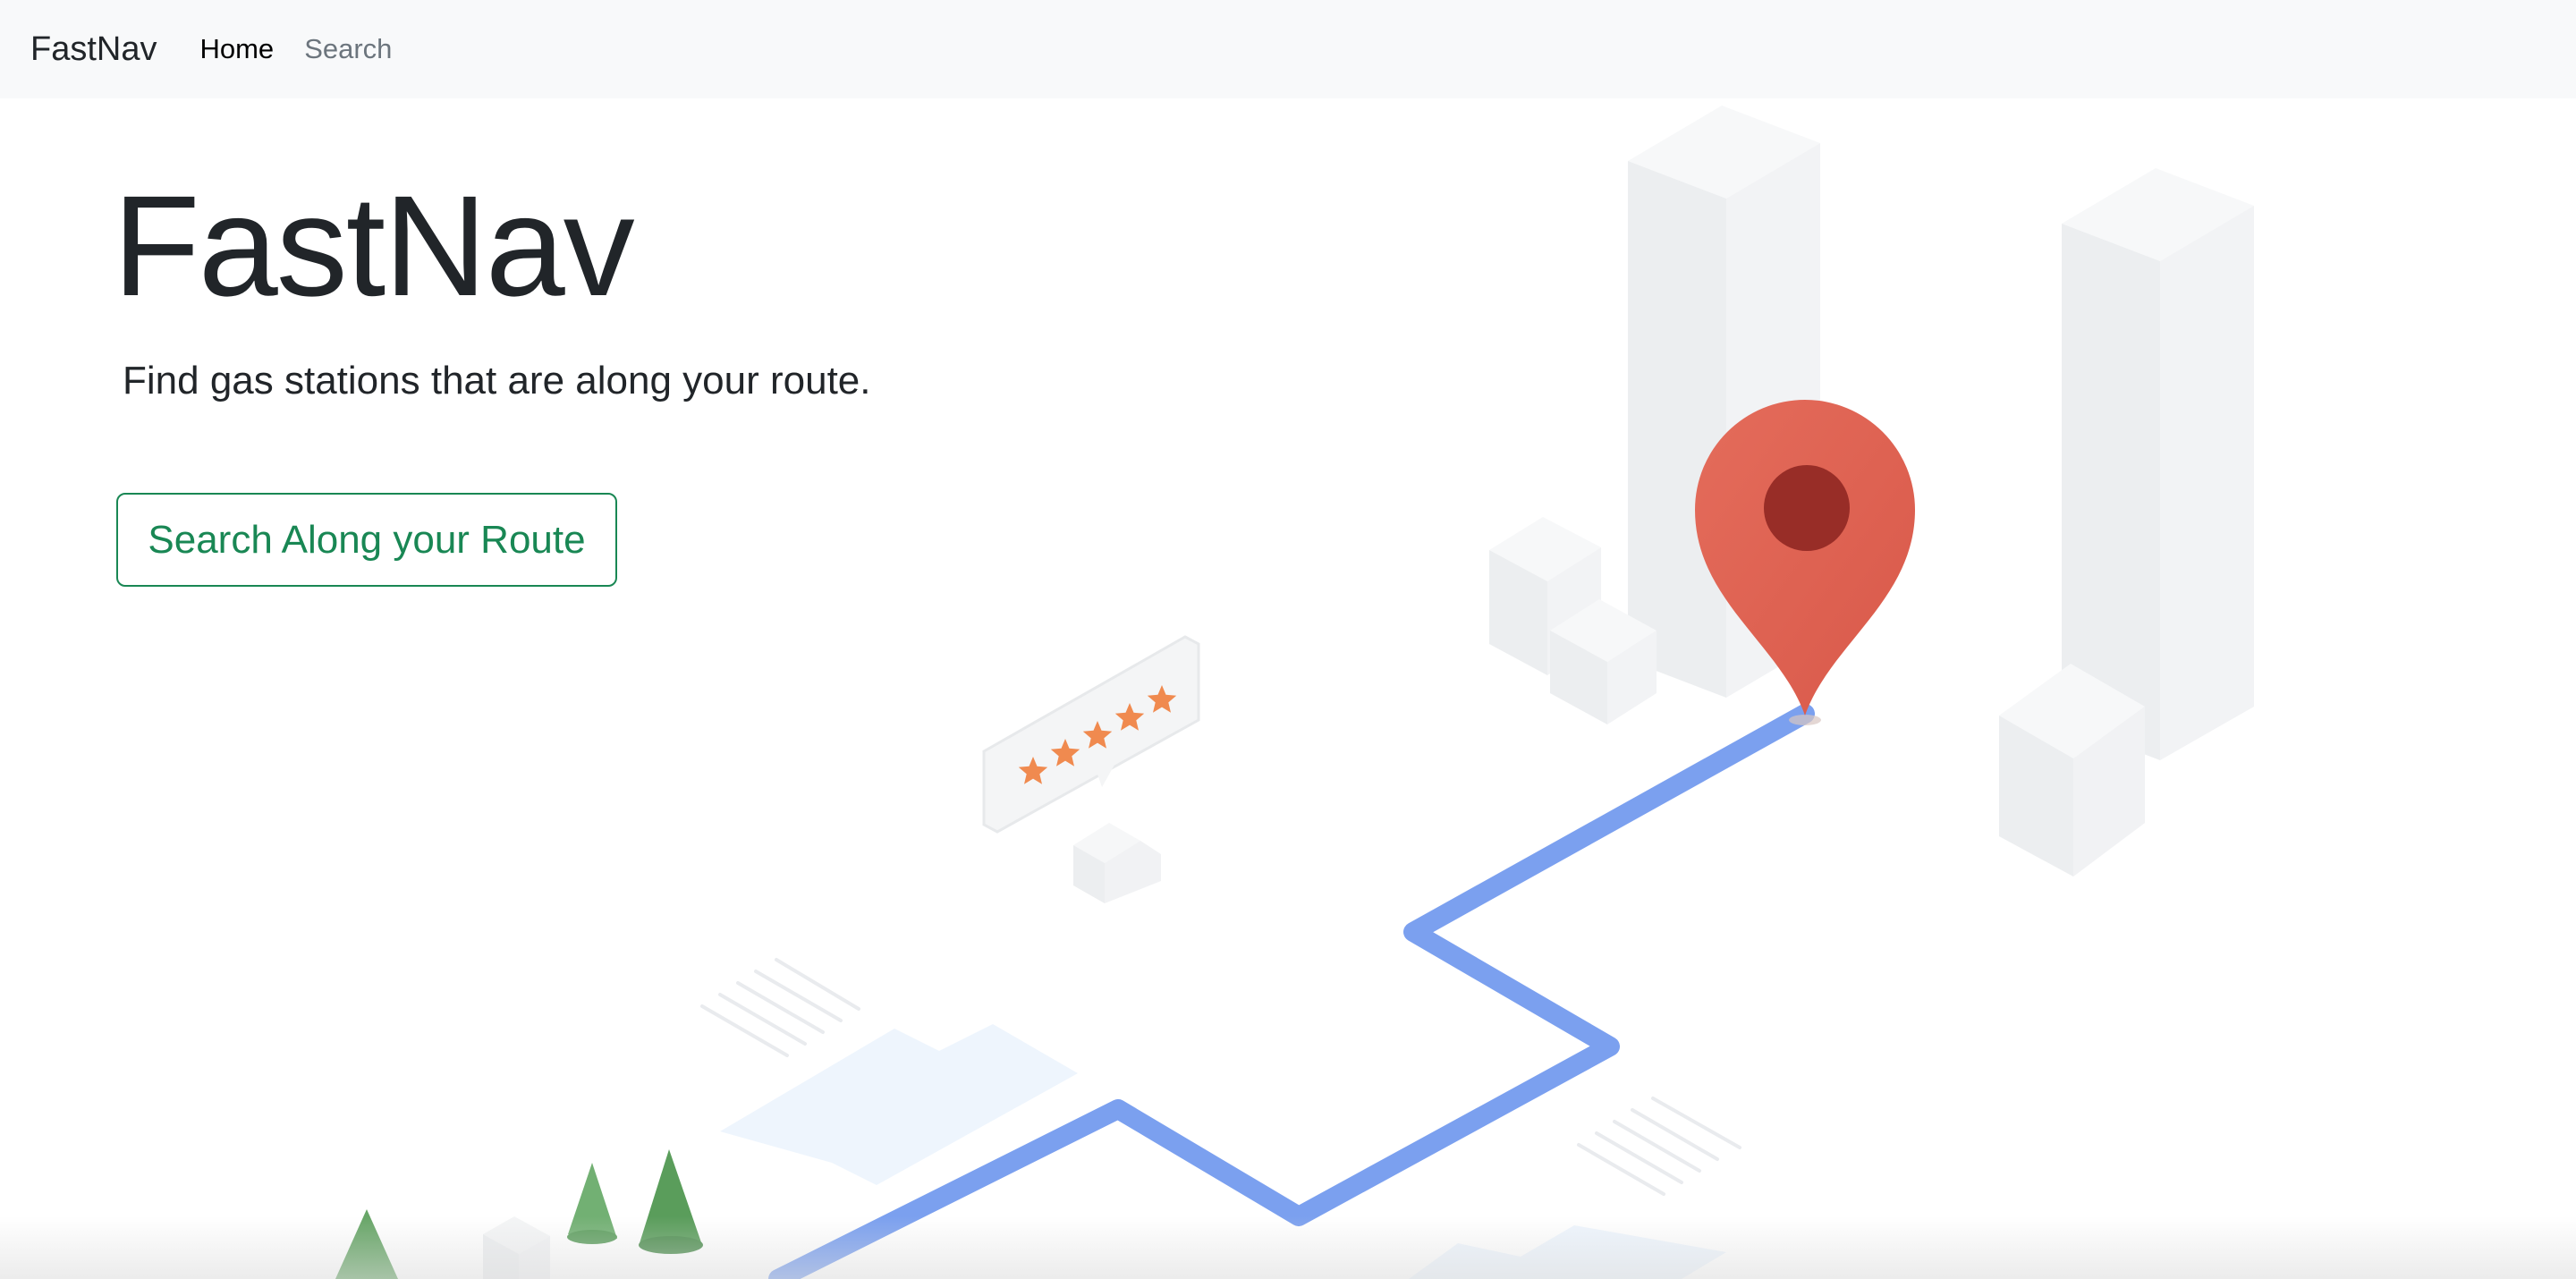 This screenshot has width=2576, height=1279. I want to click on map-pad, so click(1567, 1252).